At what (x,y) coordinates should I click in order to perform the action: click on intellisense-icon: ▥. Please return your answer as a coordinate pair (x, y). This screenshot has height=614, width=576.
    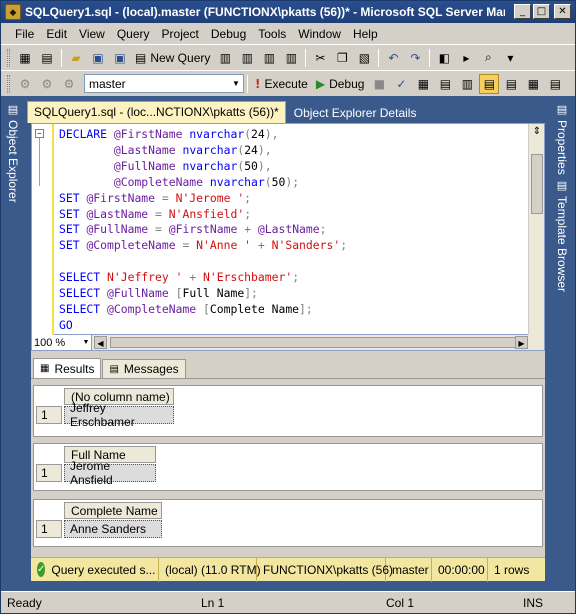
    Looking at the image, I should click on (467, 84).